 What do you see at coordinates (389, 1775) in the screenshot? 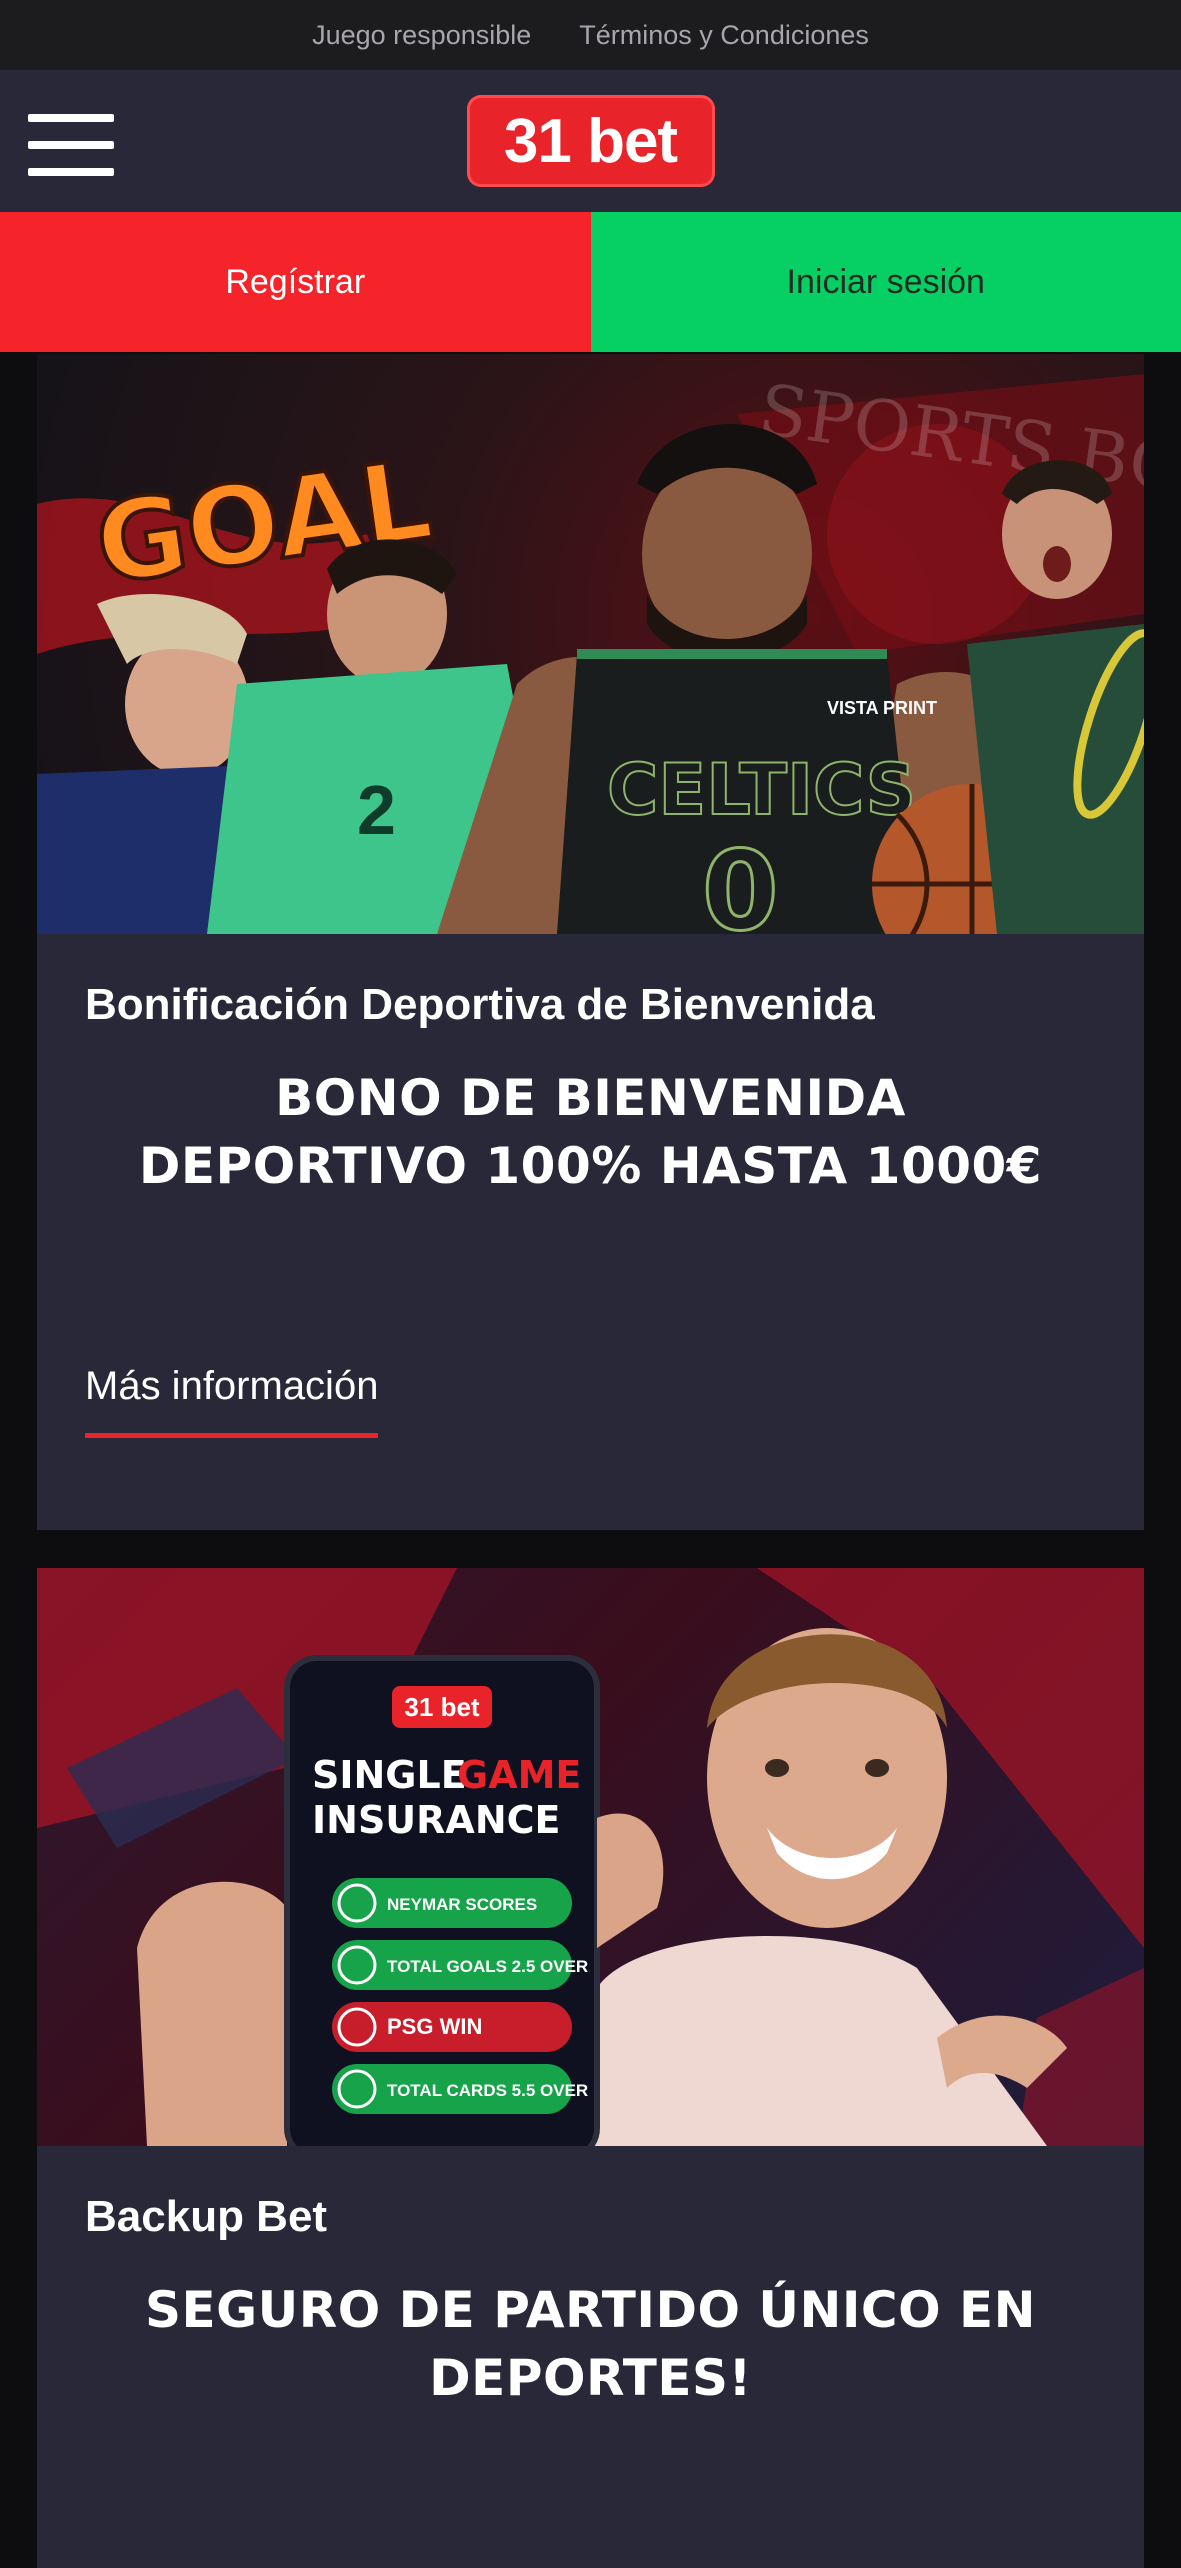
I see `phone-heading-1: SINGLE` at bounding box center [389, 1775].